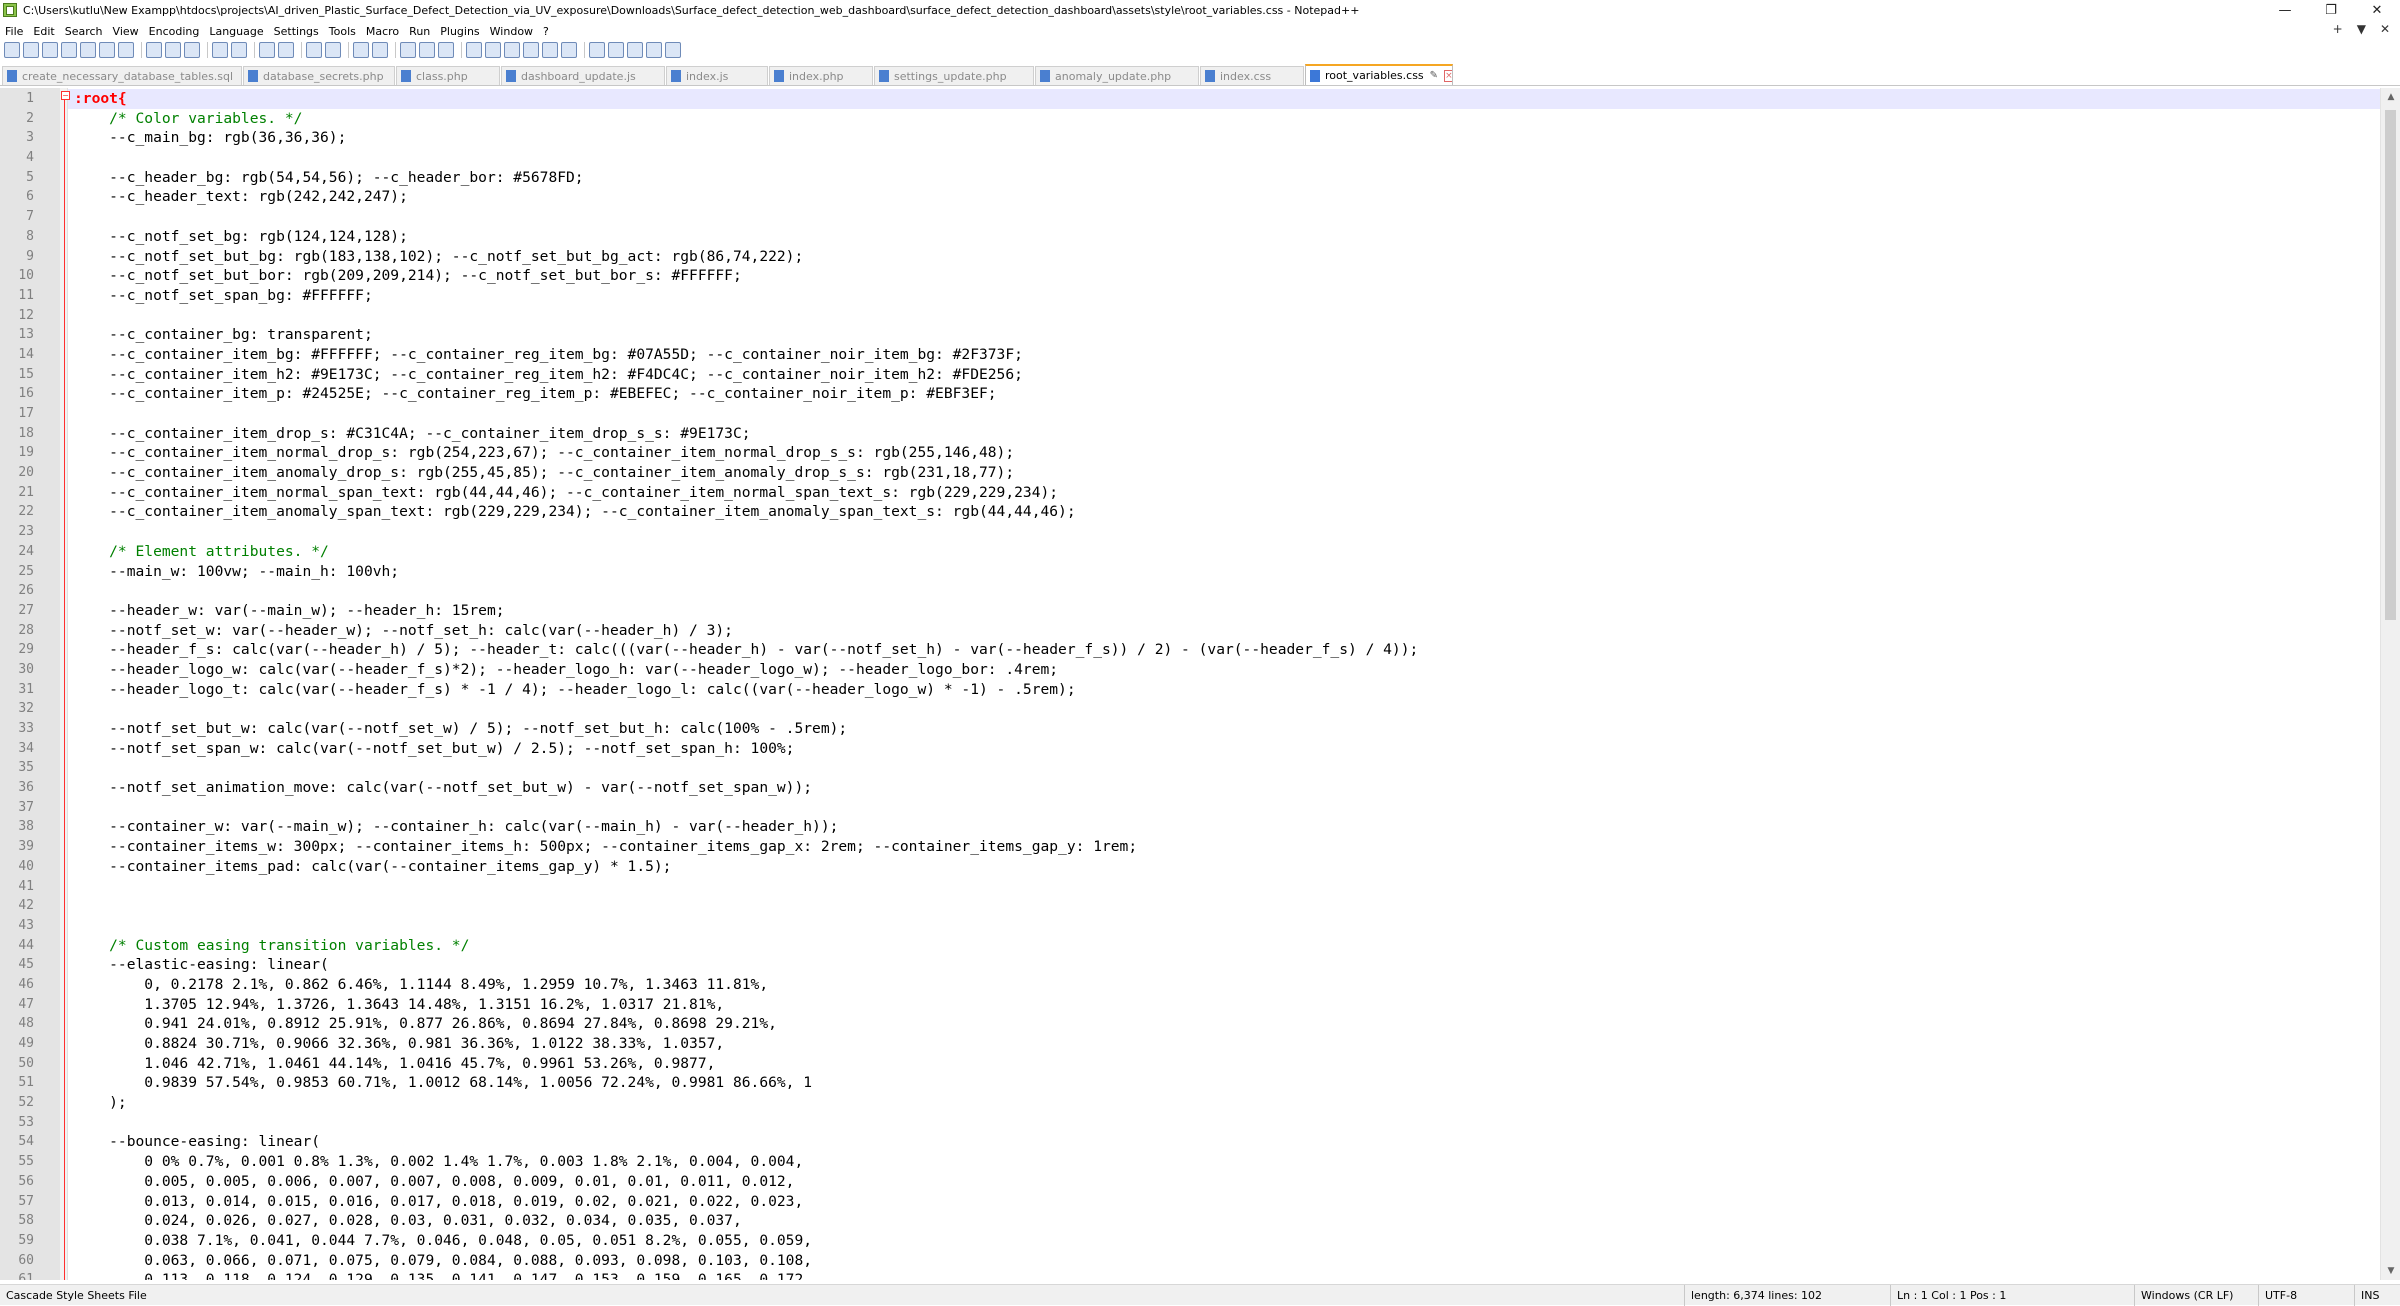 Image resolution: width=2400 pixels, height=1306 pixels. Describe the element at coordinates (223, 295) in the screenshot. I see `line-text: --c_notf_set_span_bg: #FFFFFF;` at that location.